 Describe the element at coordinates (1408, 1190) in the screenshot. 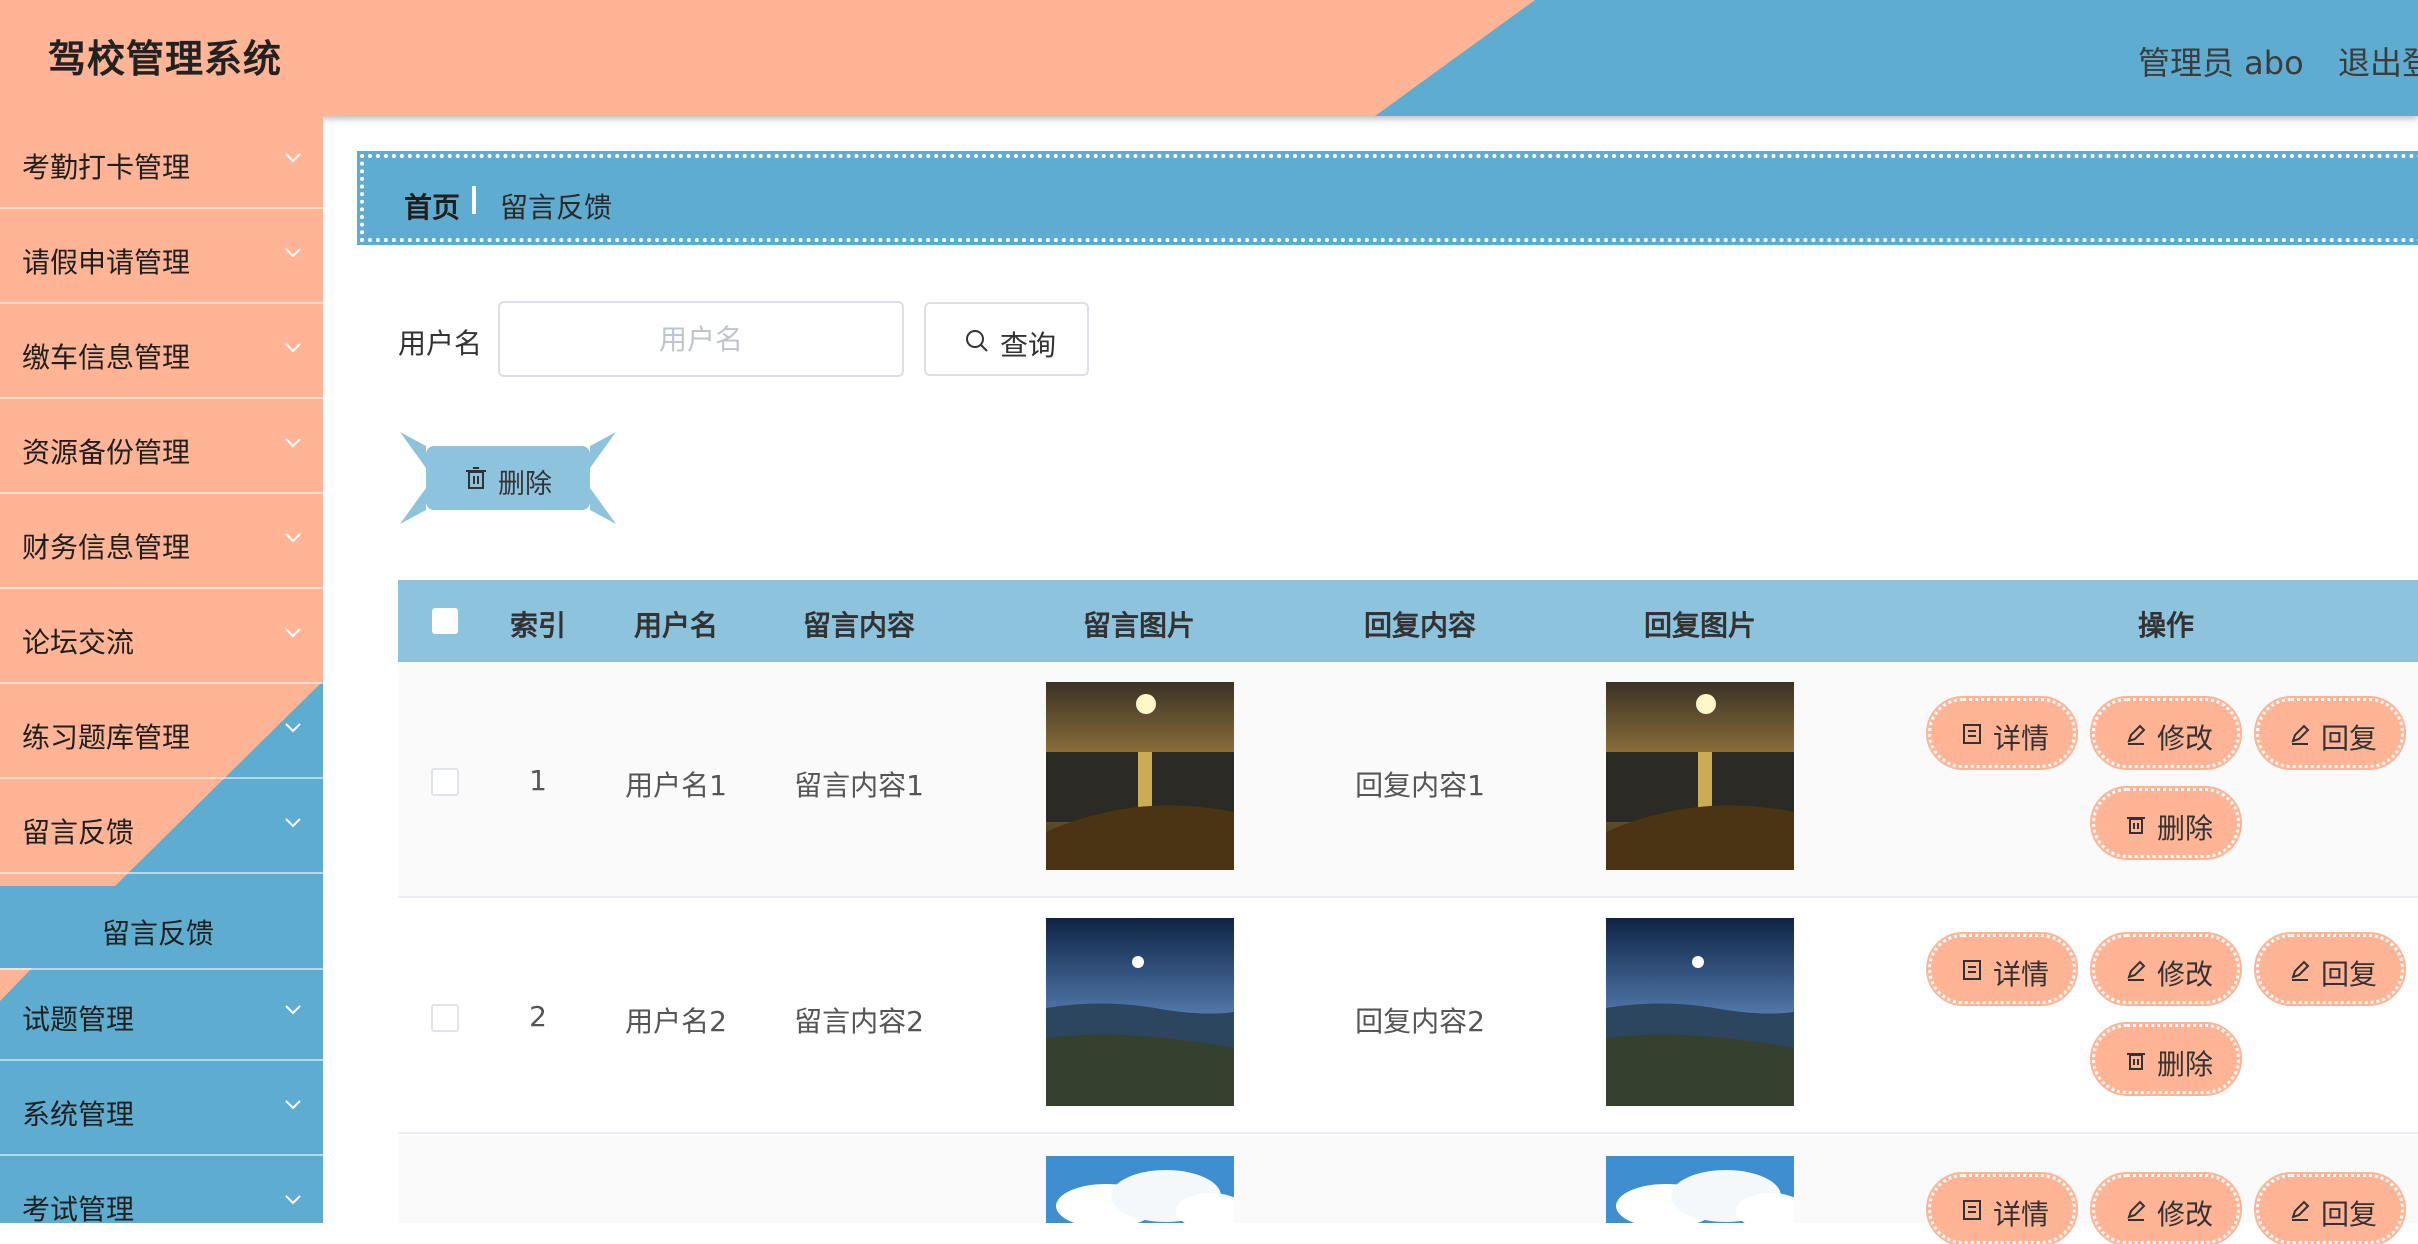

I see `table-row: 详情 修改 回复` at that location.